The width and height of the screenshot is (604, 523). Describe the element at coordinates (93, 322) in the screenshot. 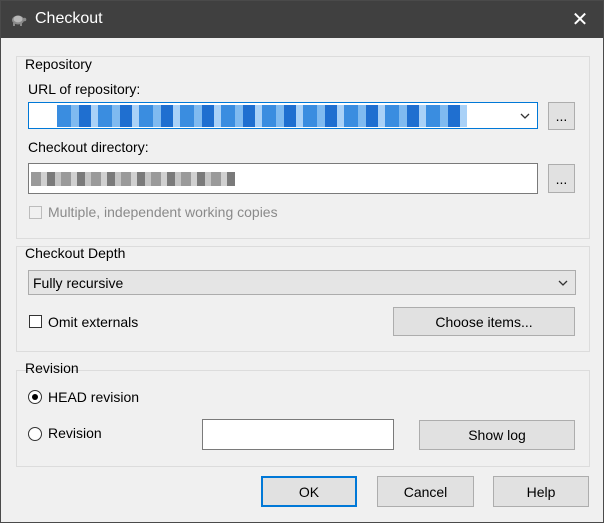

I see `omit-externals-label: Omit externals` at that location.